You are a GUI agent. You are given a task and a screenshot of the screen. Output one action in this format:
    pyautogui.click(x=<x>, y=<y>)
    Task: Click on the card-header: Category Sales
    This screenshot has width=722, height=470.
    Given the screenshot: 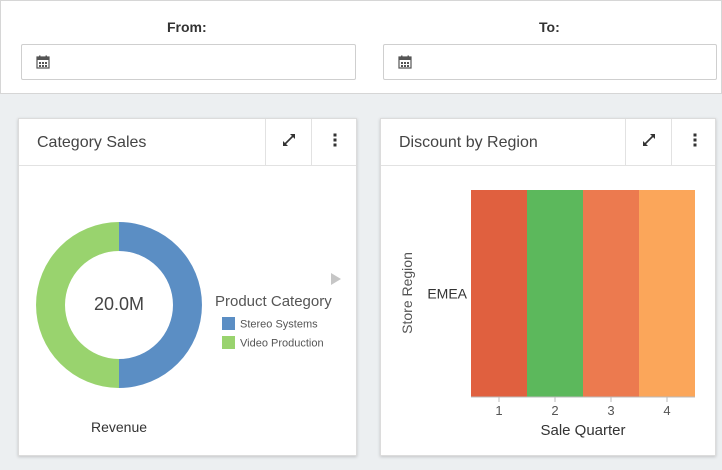 What is the action you would take?
    pyautogui.click(x=187, y=142)
    